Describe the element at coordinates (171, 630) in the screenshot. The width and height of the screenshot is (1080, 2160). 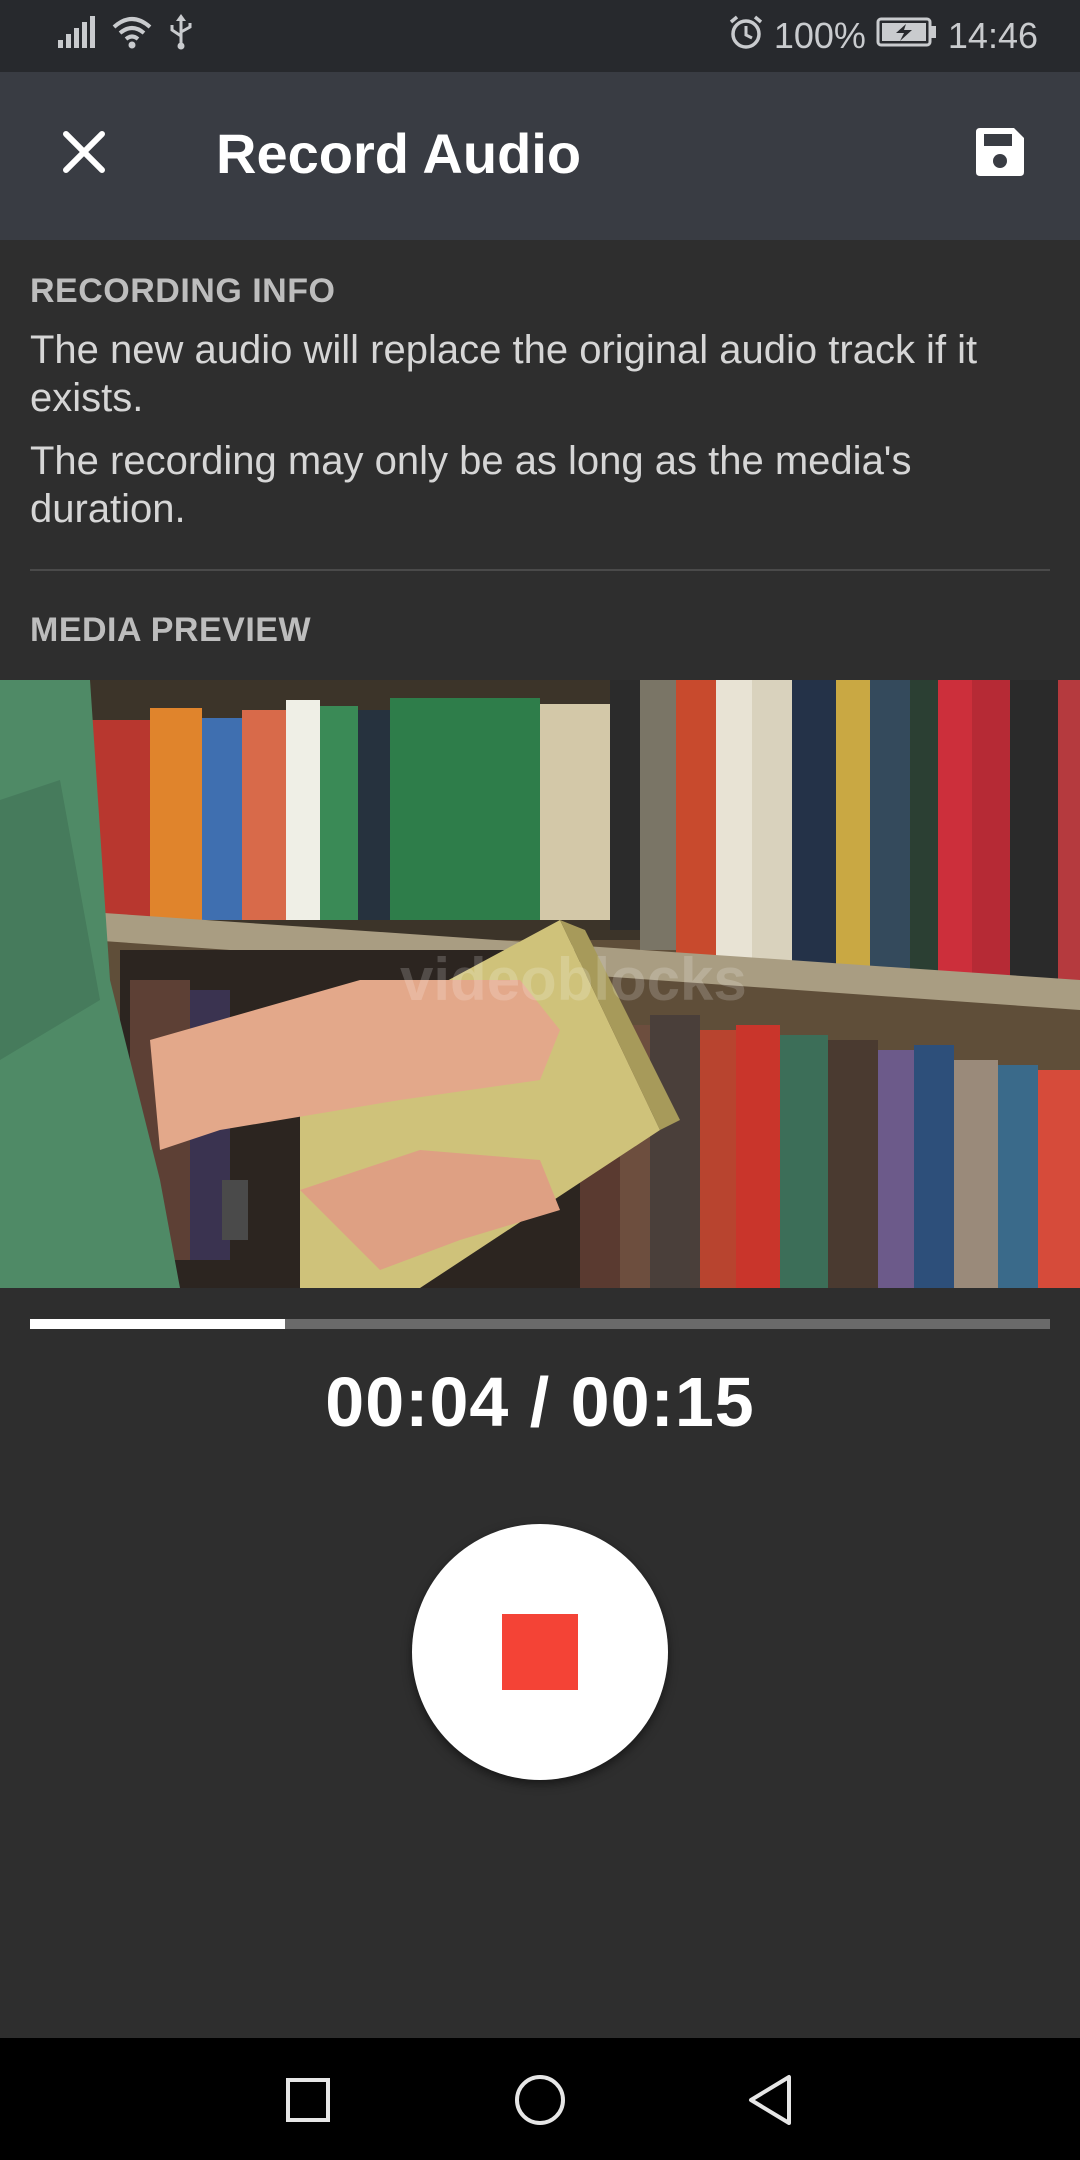
I see `media-preview-heading: MEDIA PREVIEW` at that location.